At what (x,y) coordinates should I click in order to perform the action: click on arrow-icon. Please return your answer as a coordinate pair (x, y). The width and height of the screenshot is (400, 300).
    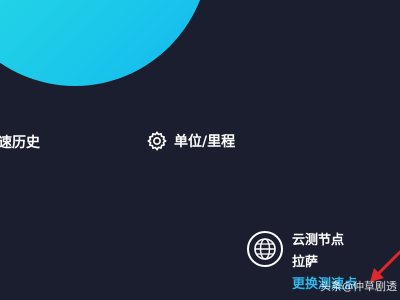
    Looking at the image, I should click on (385, 266).